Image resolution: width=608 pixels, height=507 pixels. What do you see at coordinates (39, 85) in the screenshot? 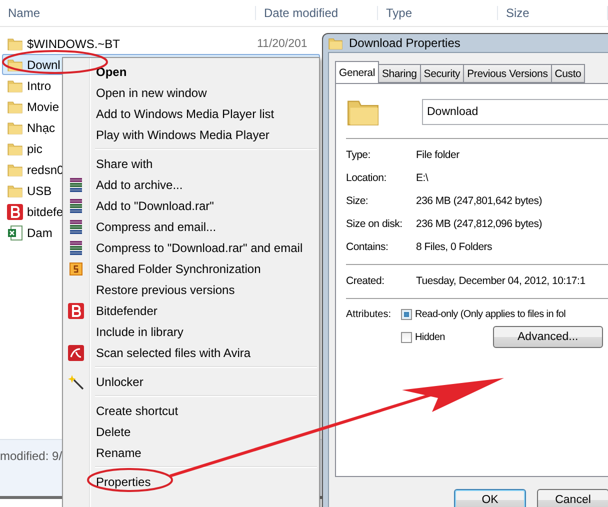
I see `file-name: Intro` at bounding box center [39, 85].